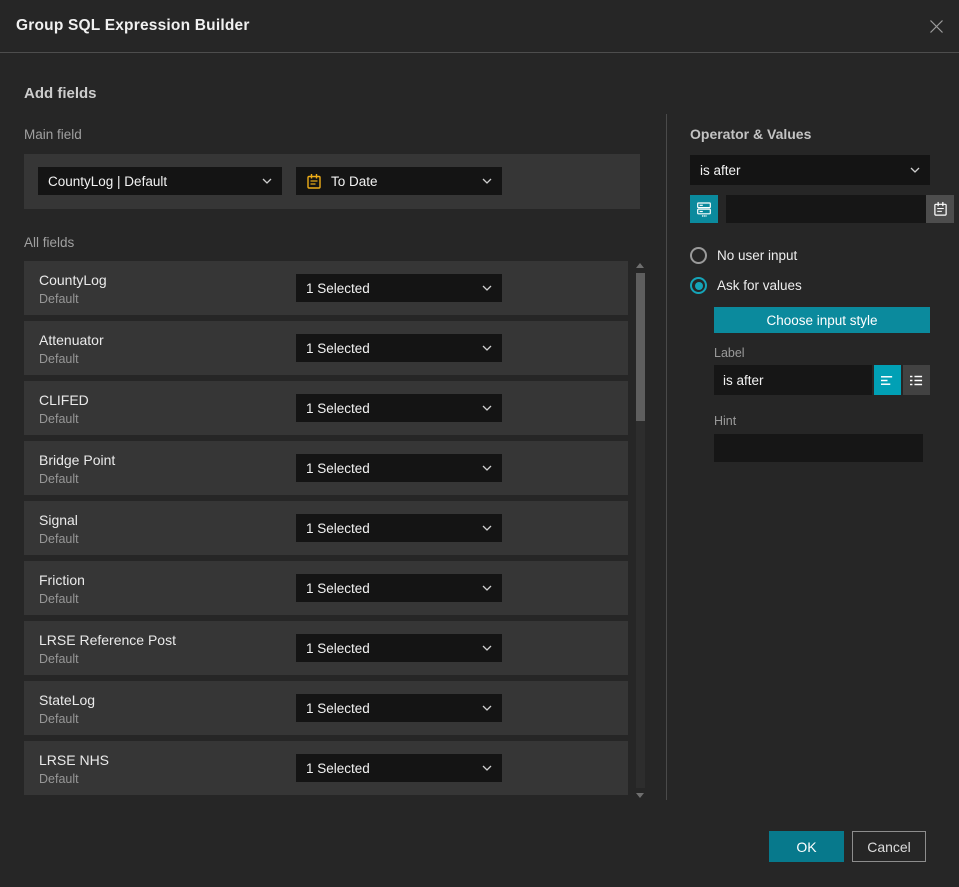 The width and height of the screenshot is (959, 887). Describe the element at coordinates (640, 795) in the screenshot. I see `scrollbar-down-arrow` at that location.